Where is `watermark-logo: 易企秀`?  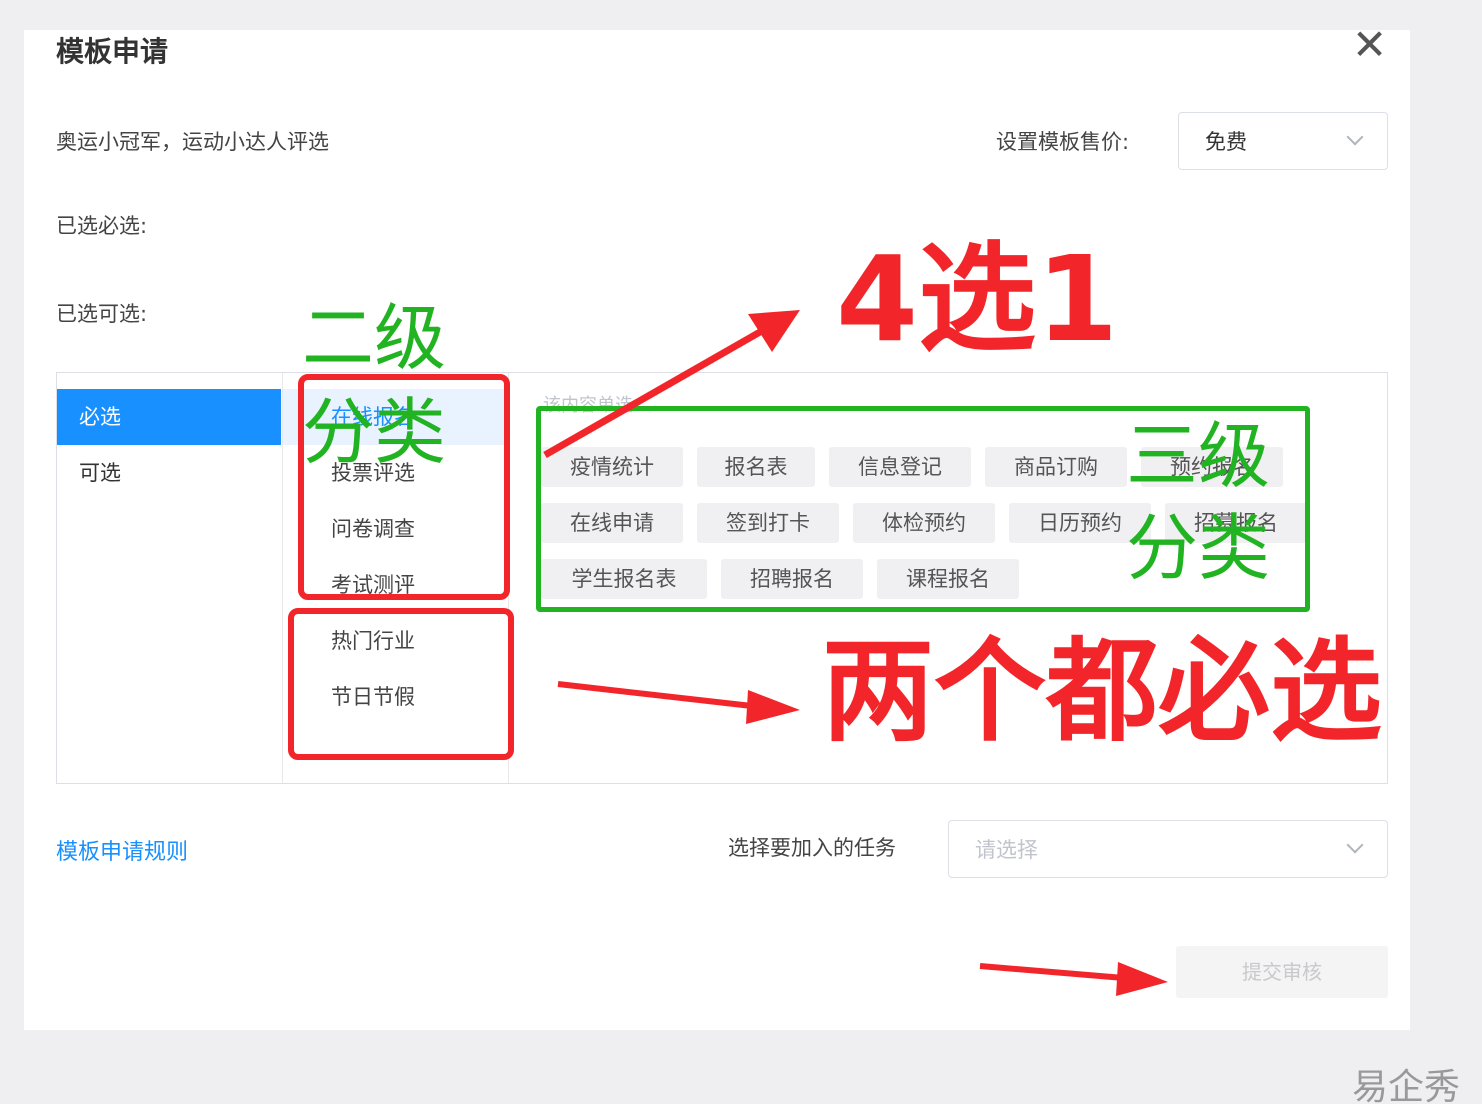
watermark-logo: 易企秀 is located at coordinates (1406, 1085).